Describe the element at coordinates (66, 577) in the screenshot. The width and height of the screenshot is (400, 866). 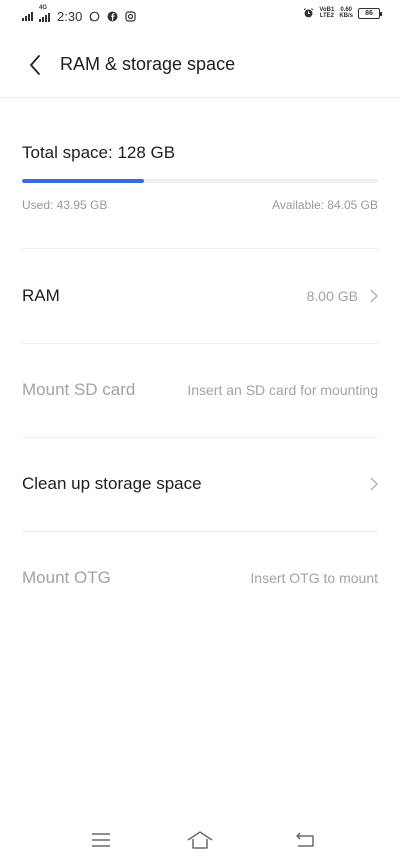
I see `mount-otg-label: Mount OTG` at that location.